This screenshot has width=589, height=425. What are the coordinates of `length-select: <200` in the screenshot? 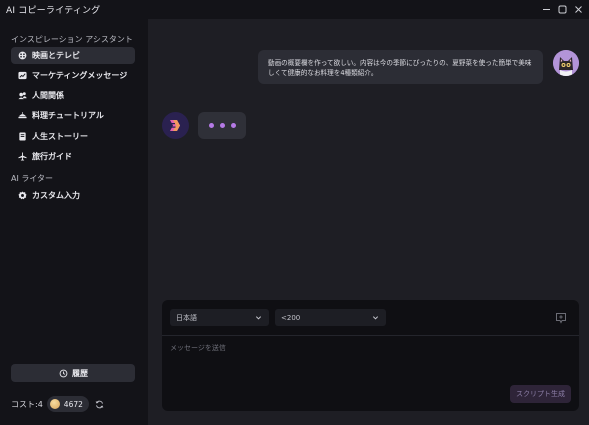 It's located at (330, 317).